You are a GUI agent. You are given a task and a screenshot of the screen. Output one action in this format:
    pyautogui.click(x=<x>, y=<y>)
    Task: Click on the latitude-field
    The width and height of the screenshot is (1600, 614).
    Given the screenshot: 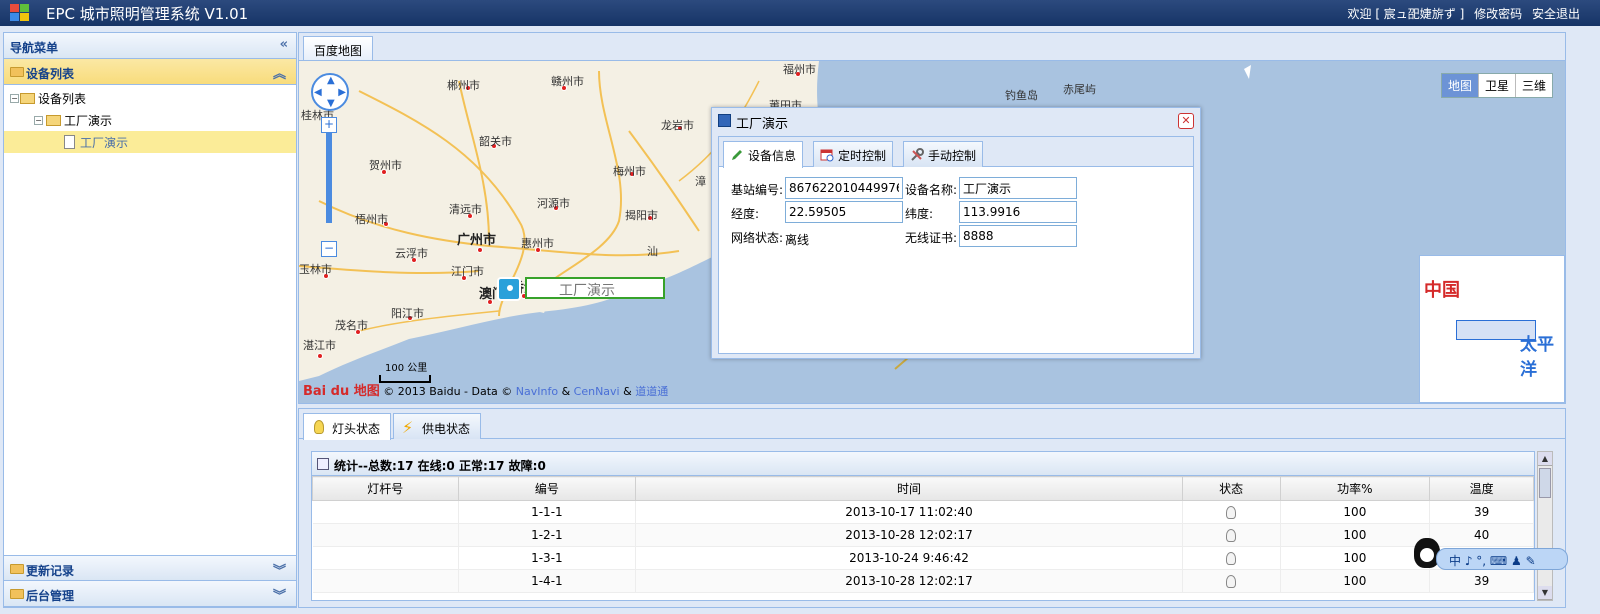 What is the action you would take?
    pyautogui.click(x=1018, y=212)
    